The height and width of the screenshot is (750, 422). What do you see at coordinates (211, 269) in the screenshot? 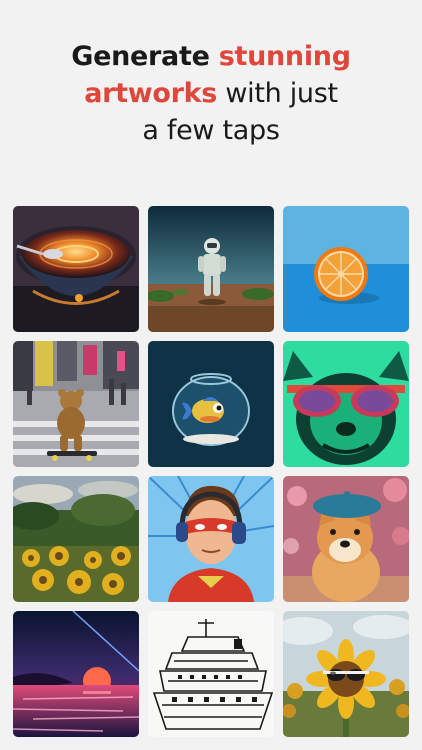
I see `artwork-astronaut-in-desert` at bounding box center [211, 269].